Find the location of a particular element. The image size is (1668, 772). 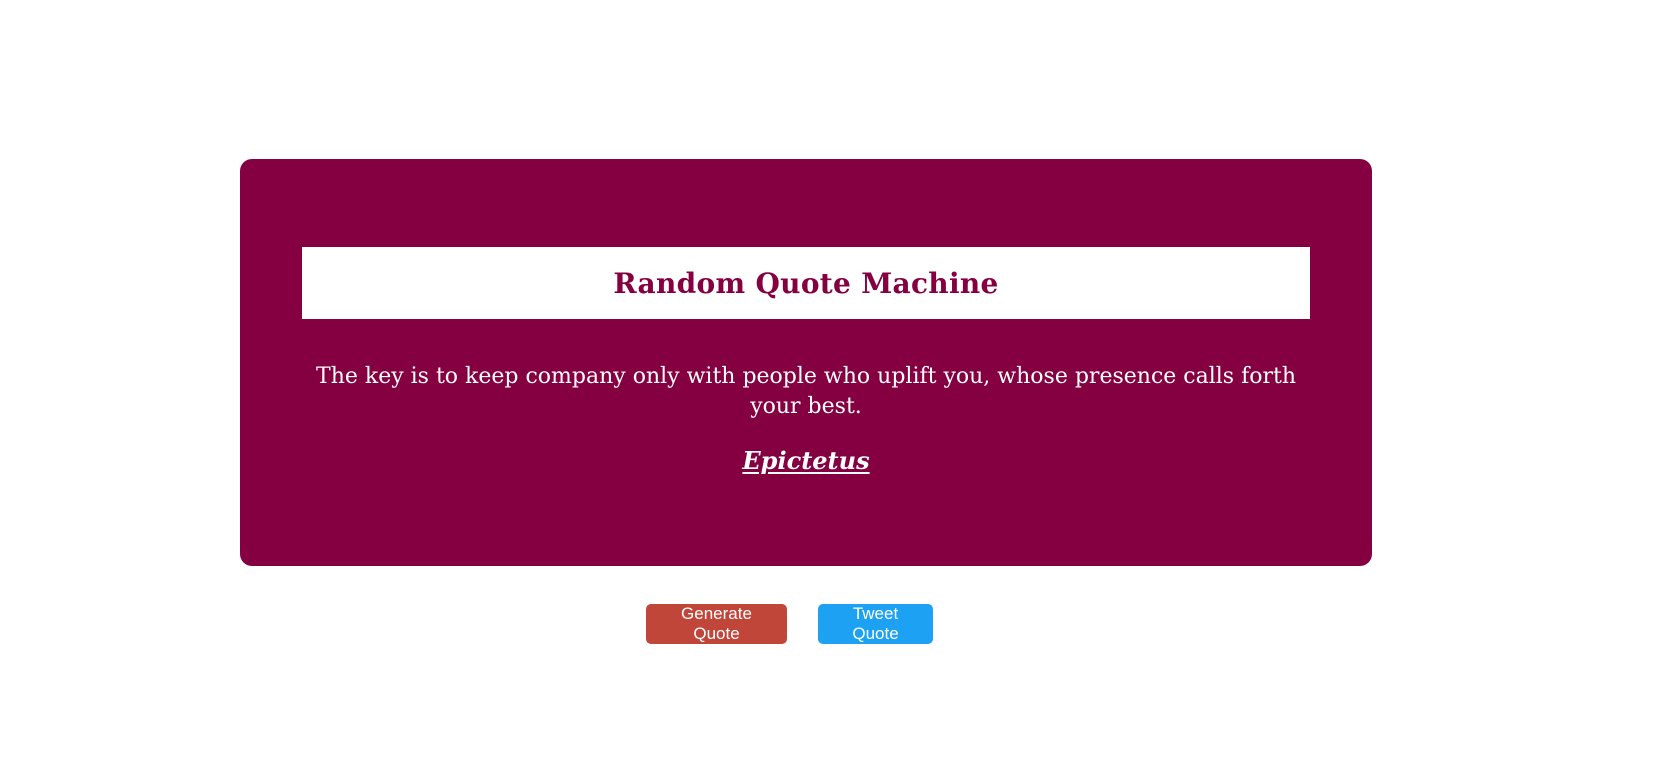

tweet-quote-button: Tweet Quote is located at coordinates (875, 624).